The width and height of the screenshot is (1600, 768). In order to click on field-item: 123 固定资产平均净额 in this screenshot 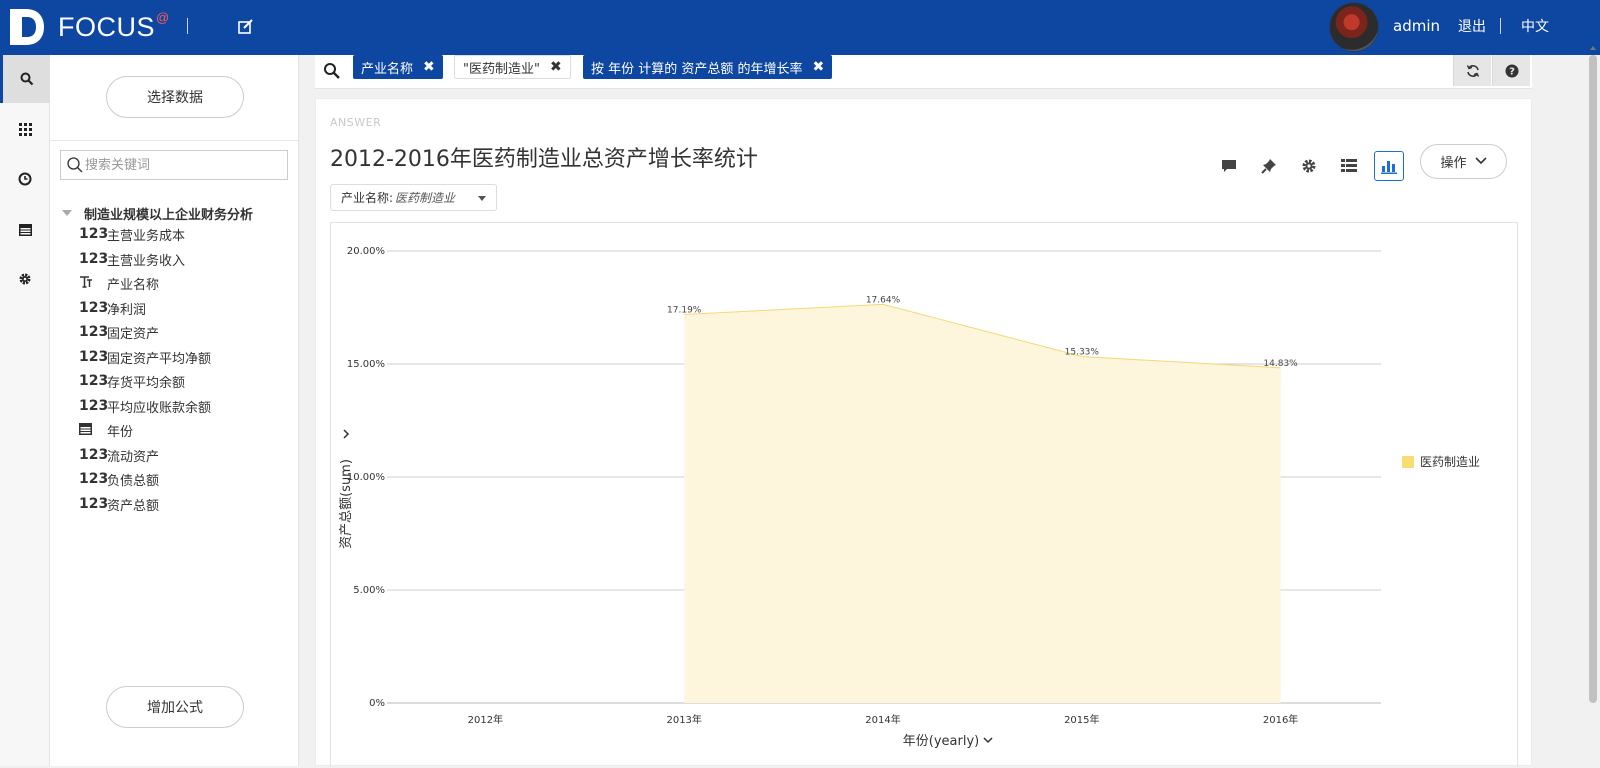, I will do `click(145, 357)`.